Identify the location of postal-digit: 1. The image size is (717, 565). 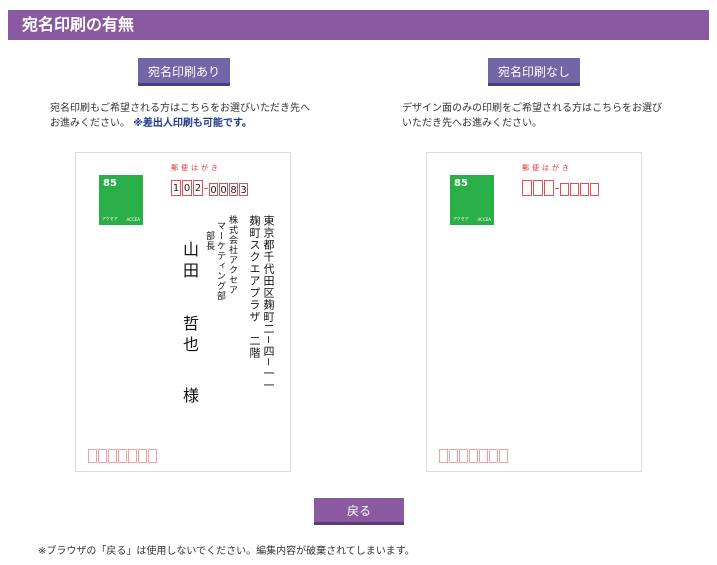
(176, 188).